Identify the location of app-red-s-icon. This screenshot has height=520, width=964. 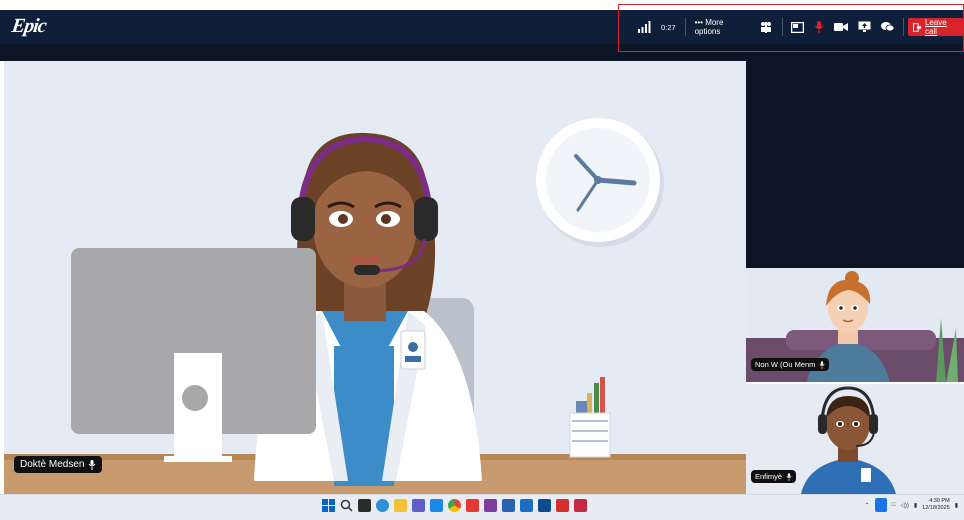
(472, 505).